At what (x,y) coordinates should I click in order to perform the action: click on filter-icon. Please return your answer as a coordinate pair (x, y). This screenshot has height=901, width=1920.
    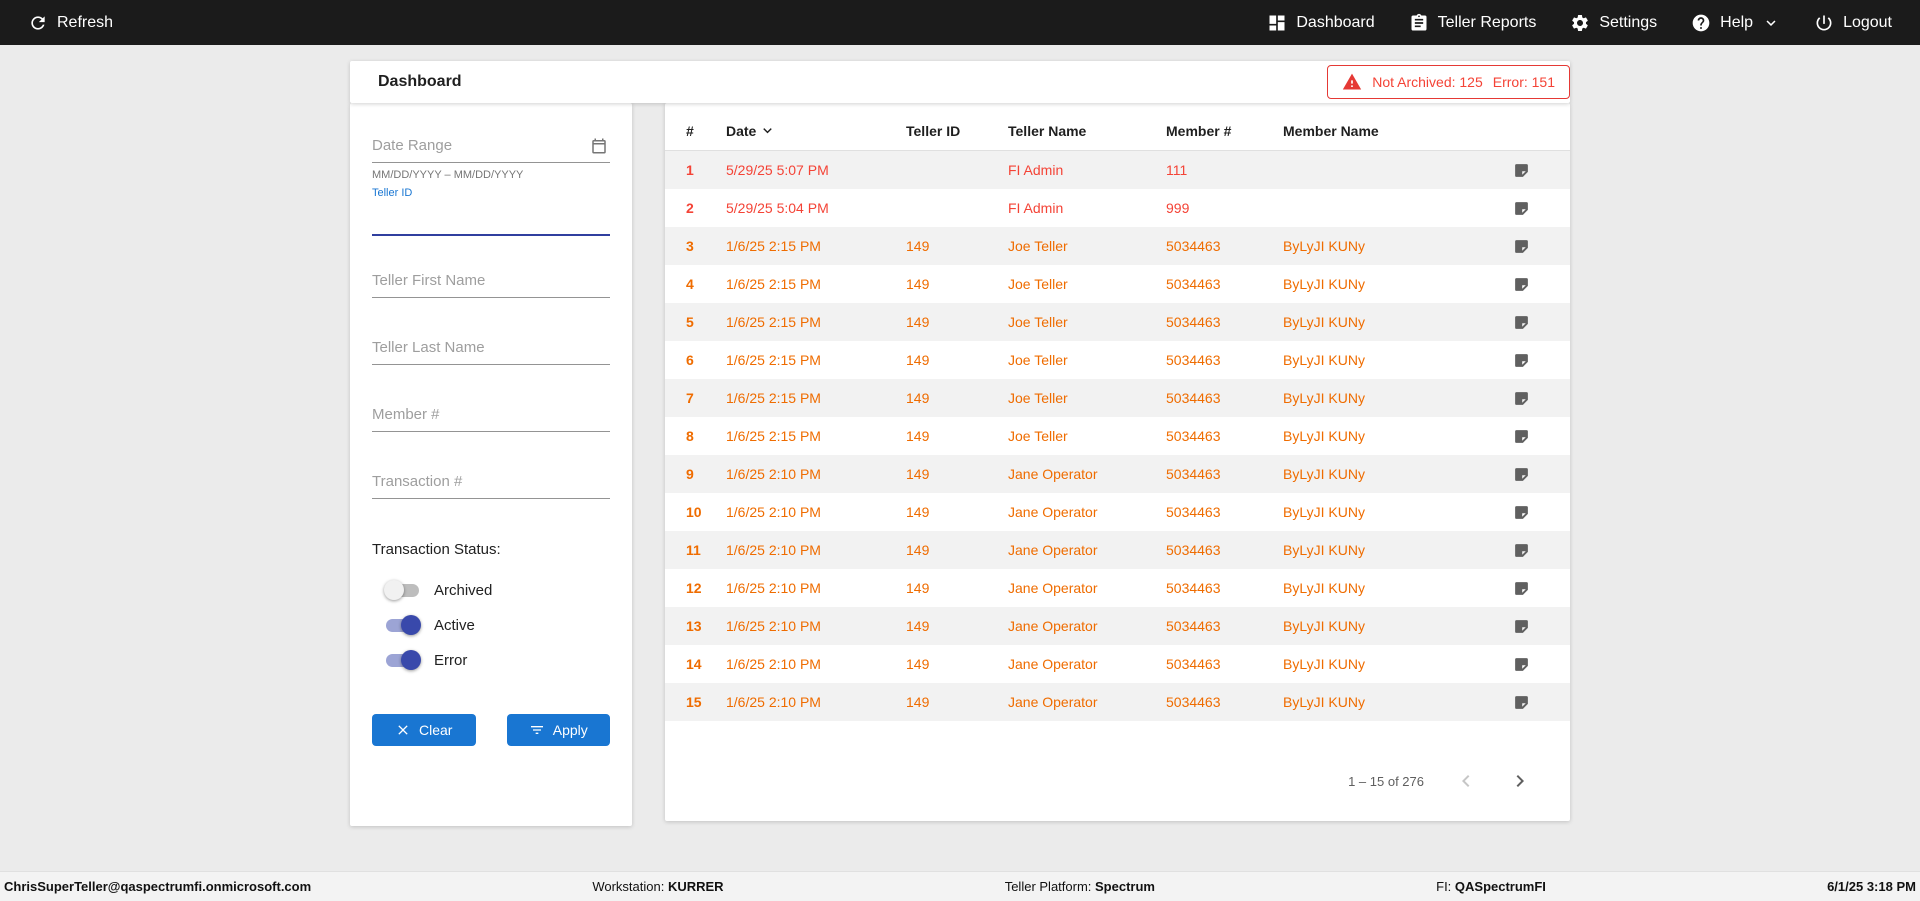
    Looking at the image, I should click on (537, 730).